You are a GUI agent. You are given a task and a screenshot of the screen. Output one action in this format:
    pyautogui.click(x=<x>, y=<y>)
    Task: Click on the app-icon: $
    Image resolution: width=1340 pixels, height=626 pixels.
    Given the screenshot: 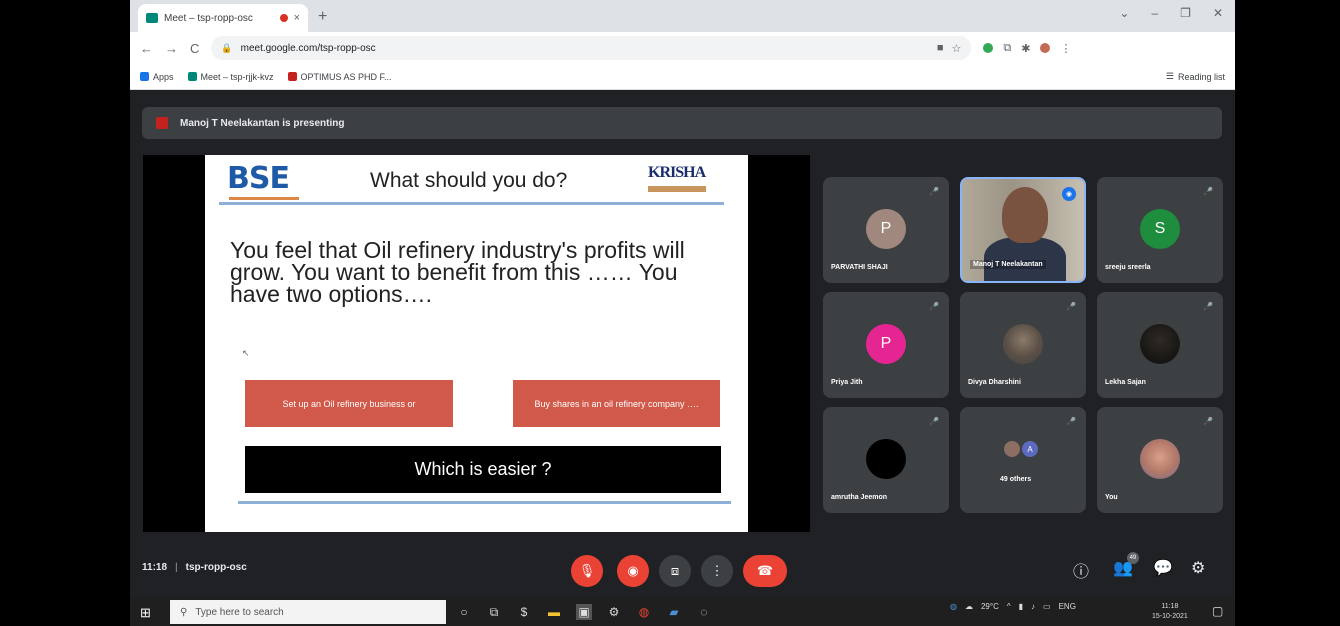 What is the action you would take?
    pyautogui.click(x=524, y=612)
    